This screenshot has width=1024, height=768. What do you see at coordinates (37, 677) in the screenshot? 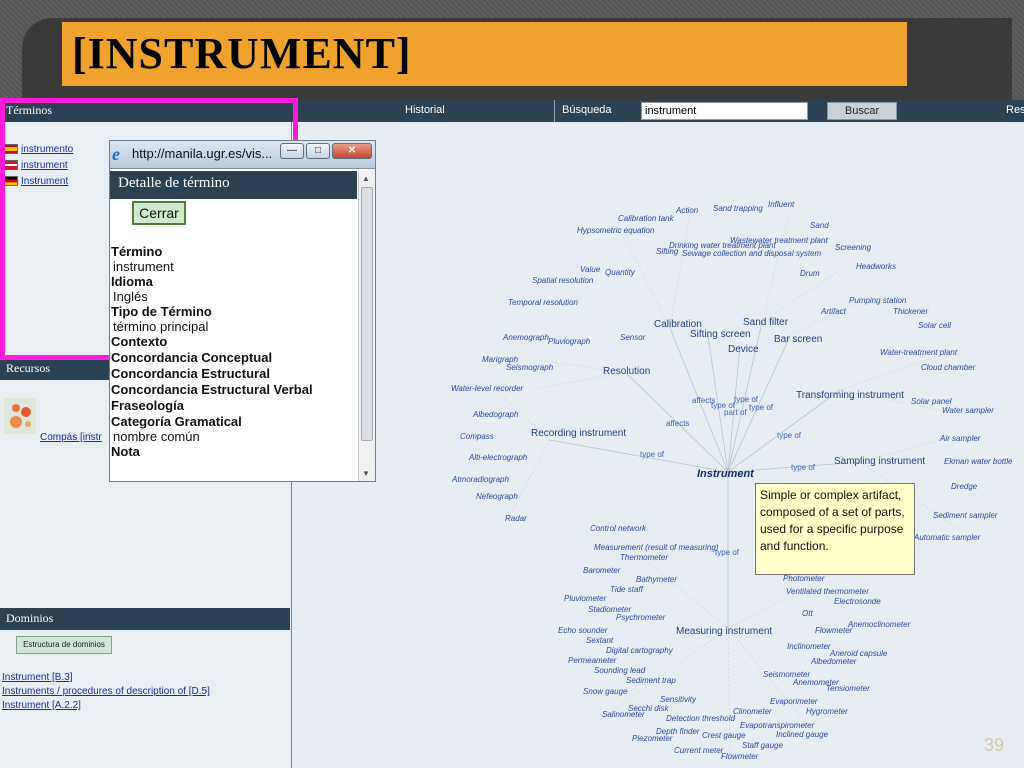
I see `domain-link: Instrument [B.3]` at bounding box center [37, 677].